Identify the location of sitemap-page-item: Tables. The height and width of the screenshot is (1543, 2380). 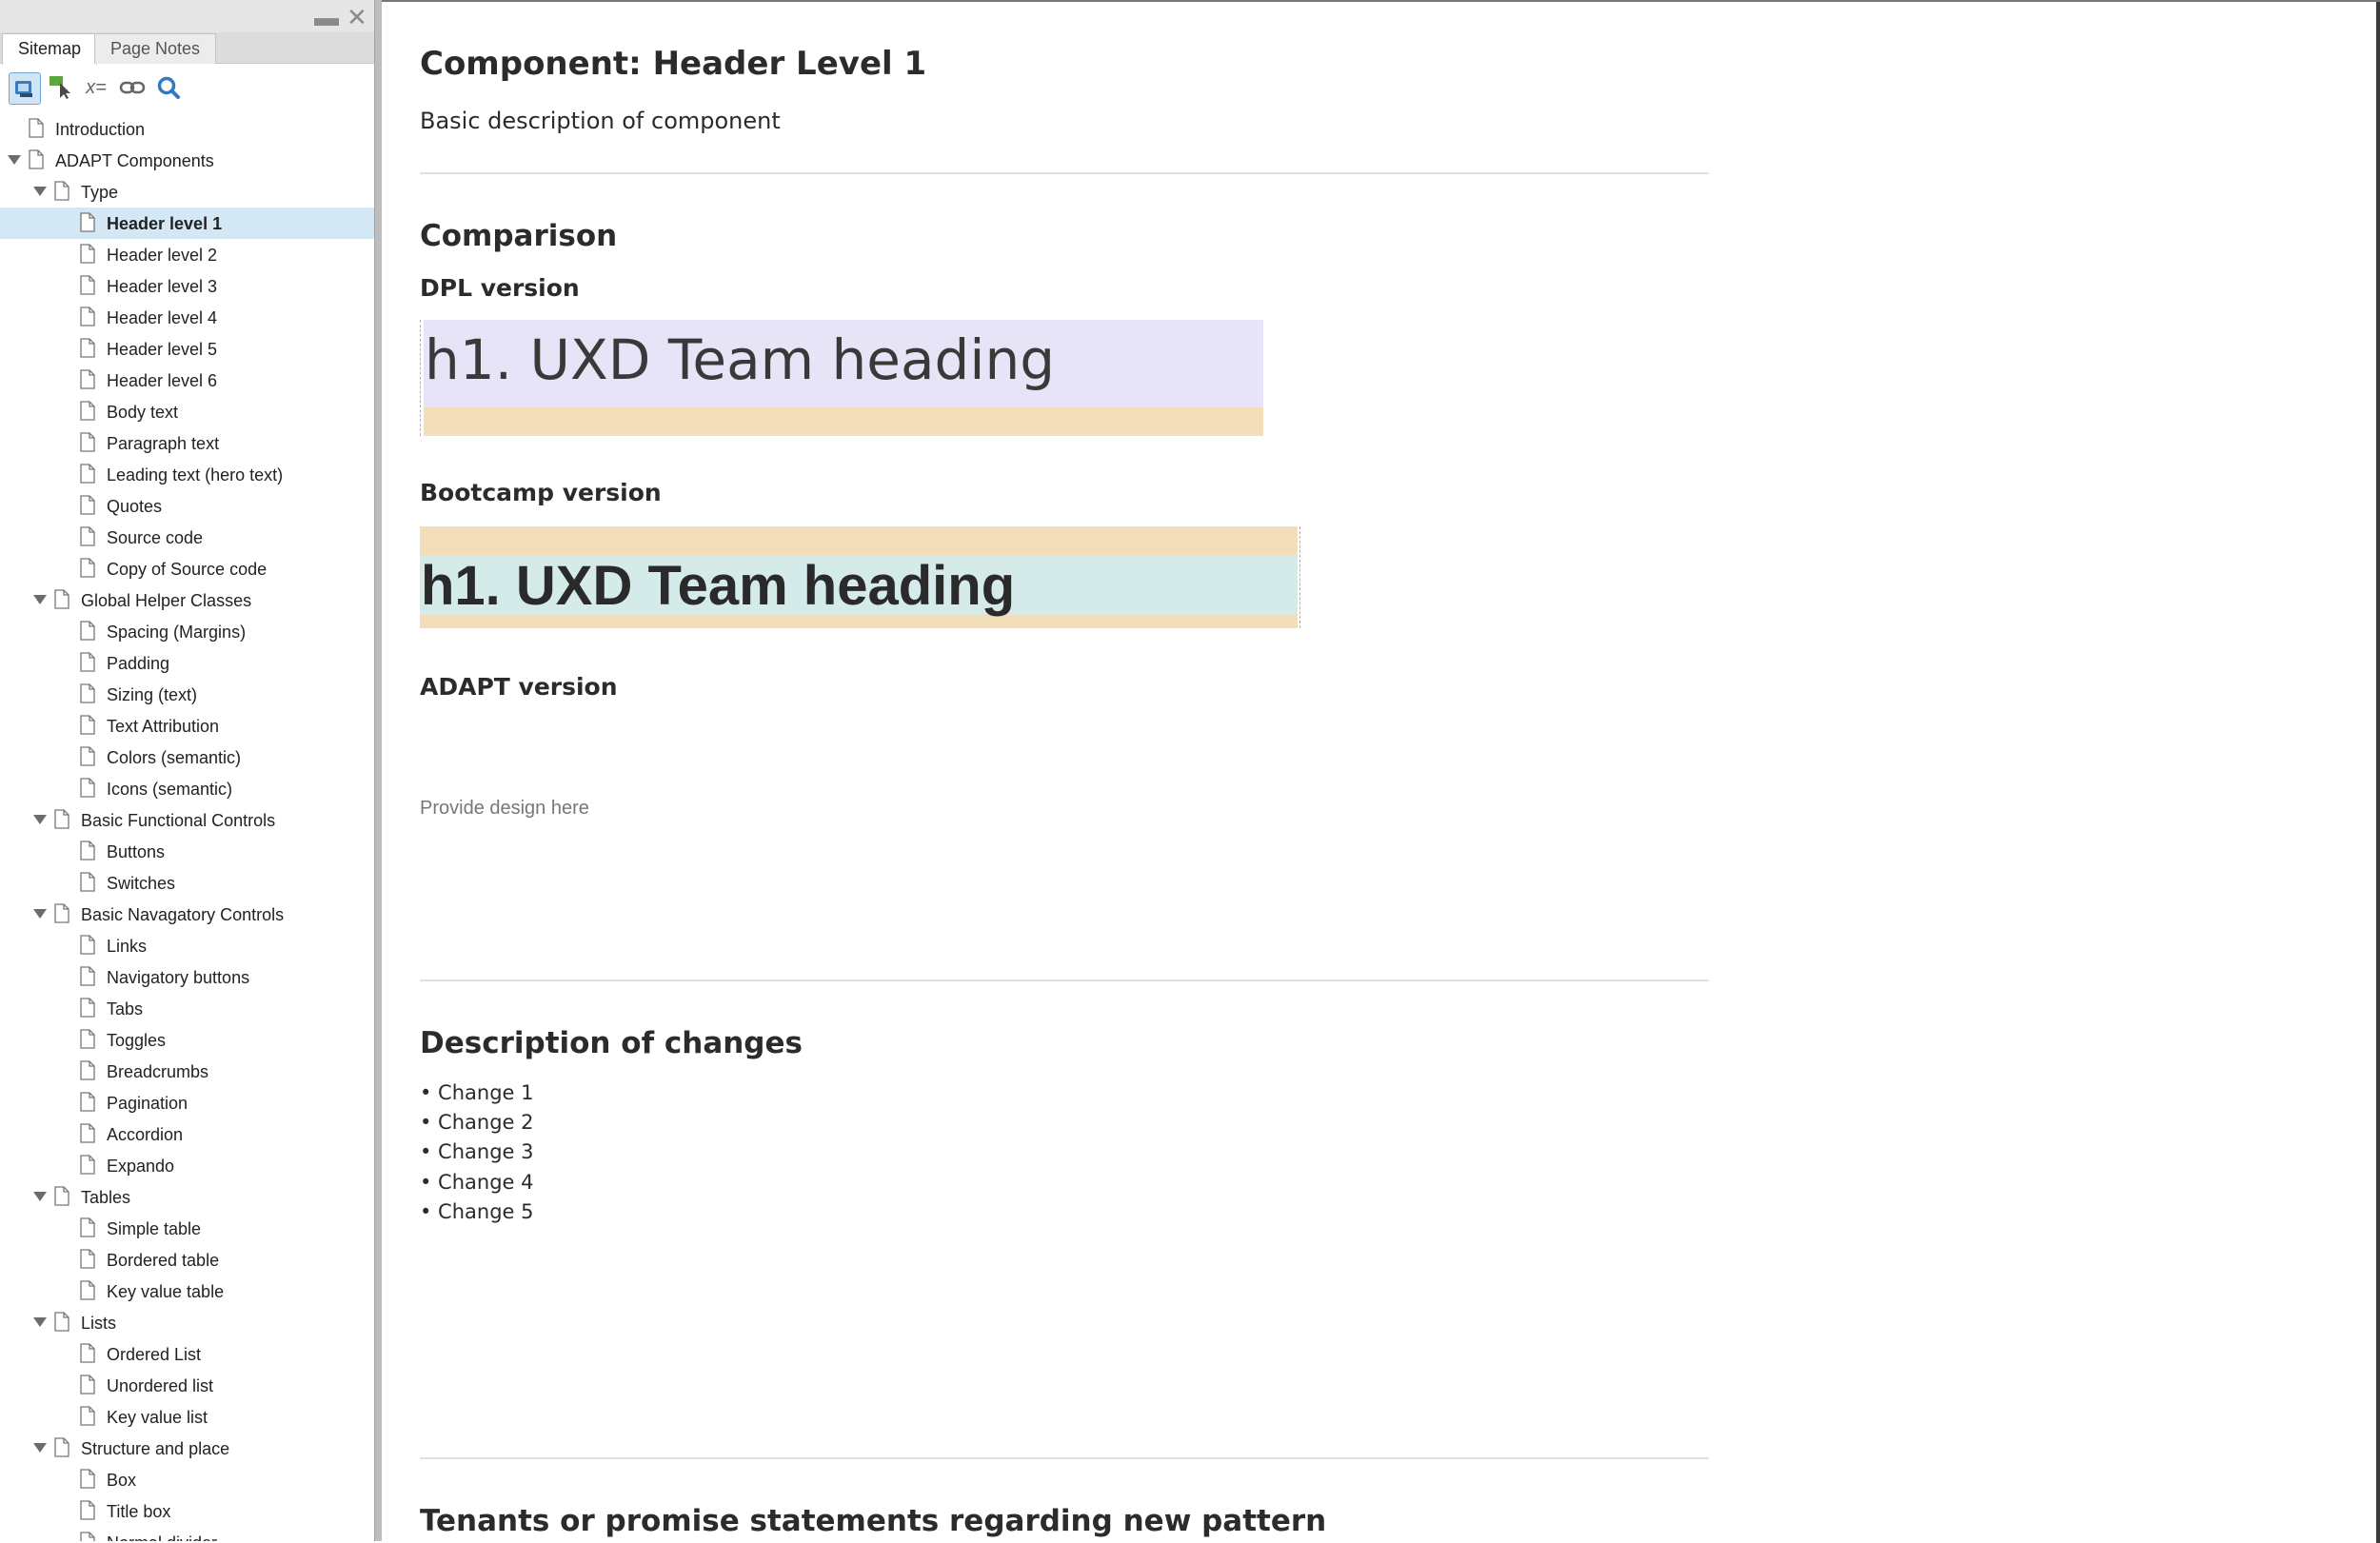
(187, 1197).